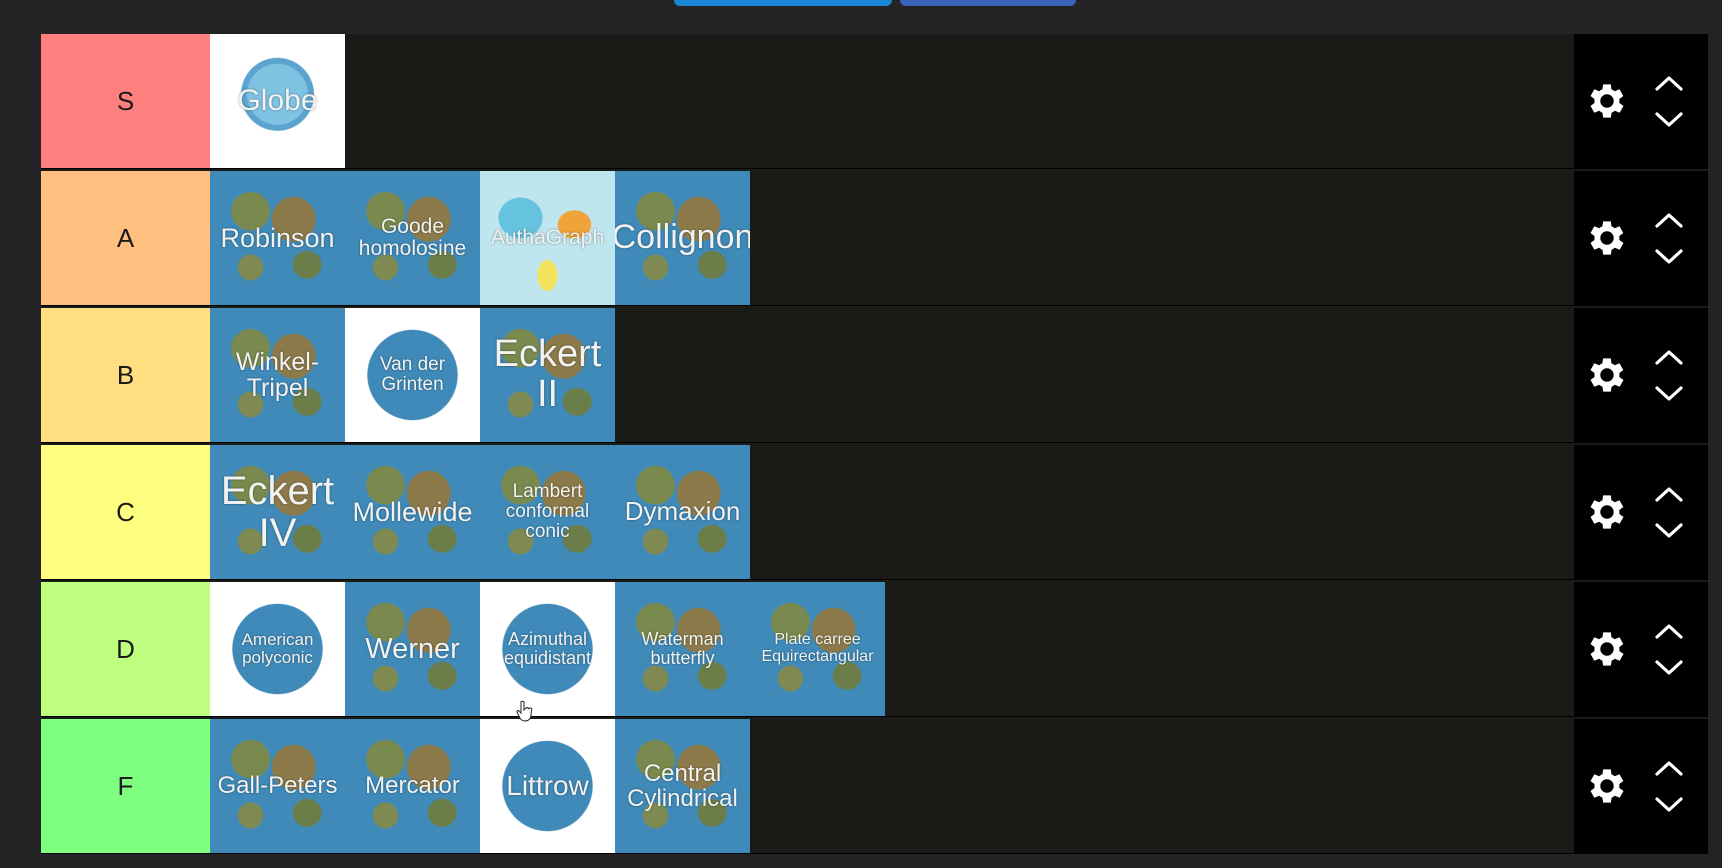  I want to click on top-toolbar, so click(861, 17).